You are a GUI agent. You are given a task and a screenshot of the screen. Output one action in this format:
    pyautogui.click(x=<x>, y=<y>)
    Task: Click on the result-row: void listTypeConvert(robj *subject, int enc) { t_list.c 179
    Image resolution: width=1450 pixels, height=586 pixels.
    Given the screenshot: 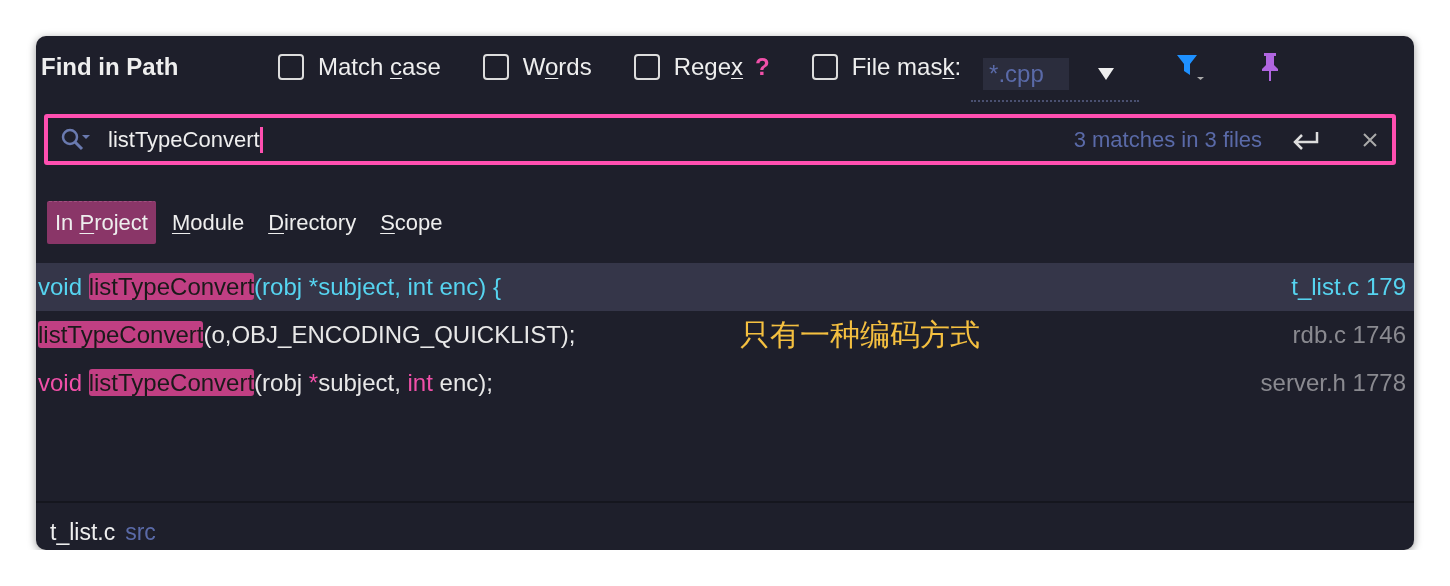 What is the action you would take?
    pyautogui.click(x=725, y=287)
    